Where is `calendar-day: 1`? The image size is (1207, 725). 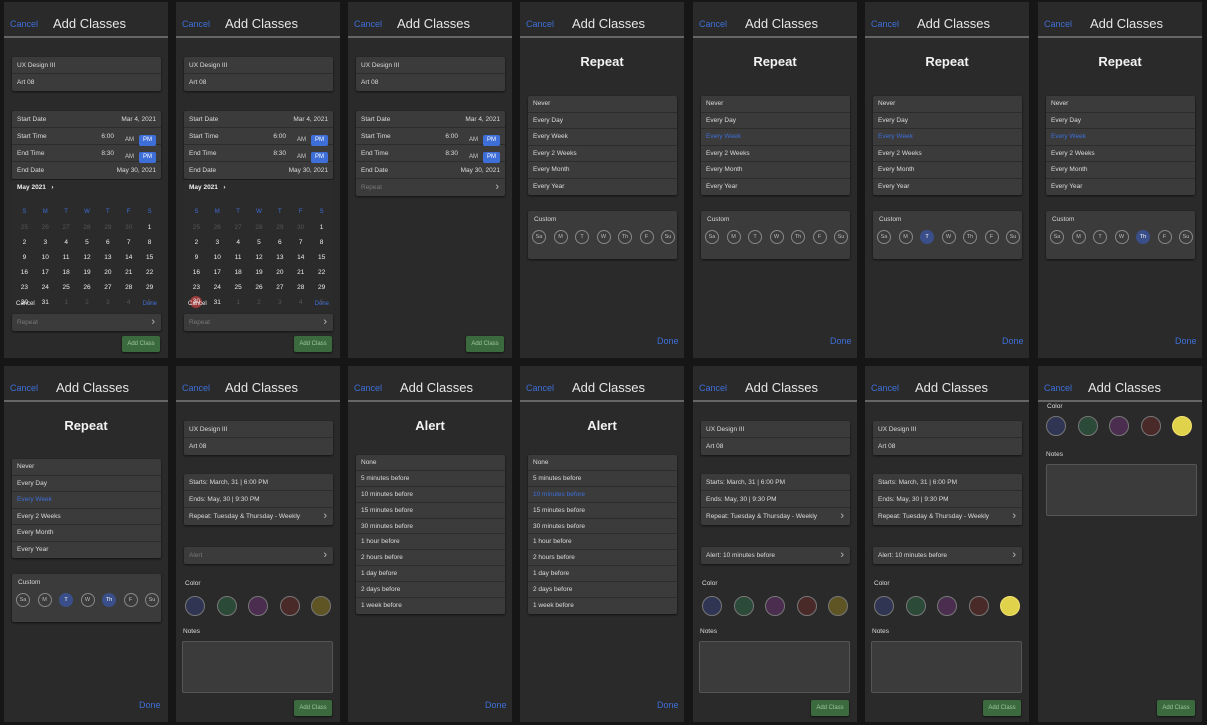
calendar-day: 1 is located at coordinates (321, 227).